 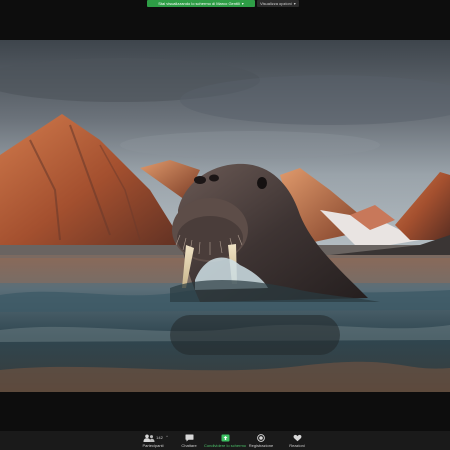 I want to click on participants-count: 142, so click(x=159, y=437).